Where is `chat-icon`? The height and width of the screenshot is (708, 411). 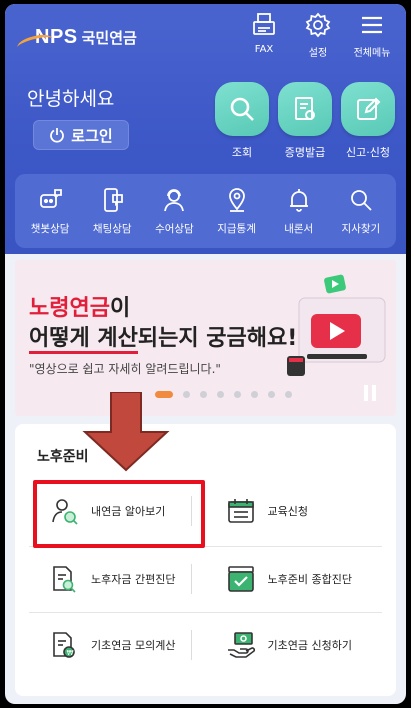 chat-icon is located at coordinates (114, 199).